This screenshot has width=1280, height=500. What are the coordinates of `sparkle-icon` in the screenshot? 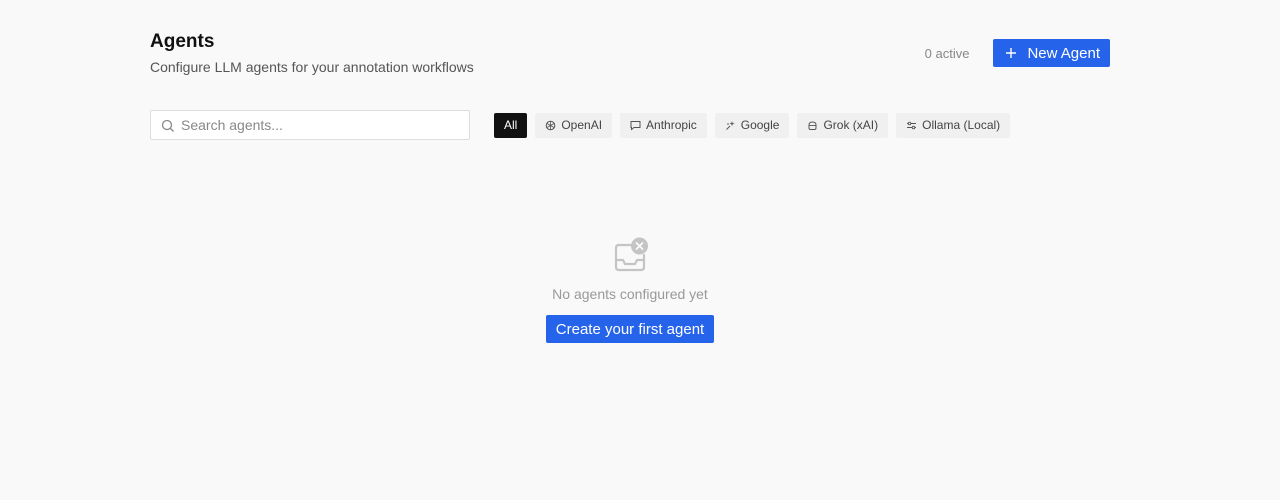 It's located at (730, 125).